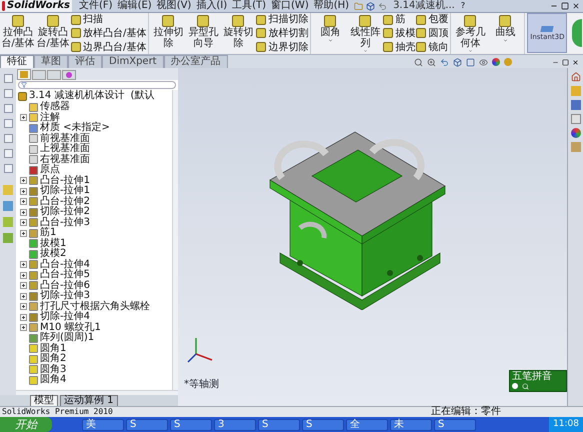 Image resolution: width=583 pixels, height=432 pixels. Describe the element at coordinates (431, 62) in the screenshot. I see `zoom-icon` at that location.